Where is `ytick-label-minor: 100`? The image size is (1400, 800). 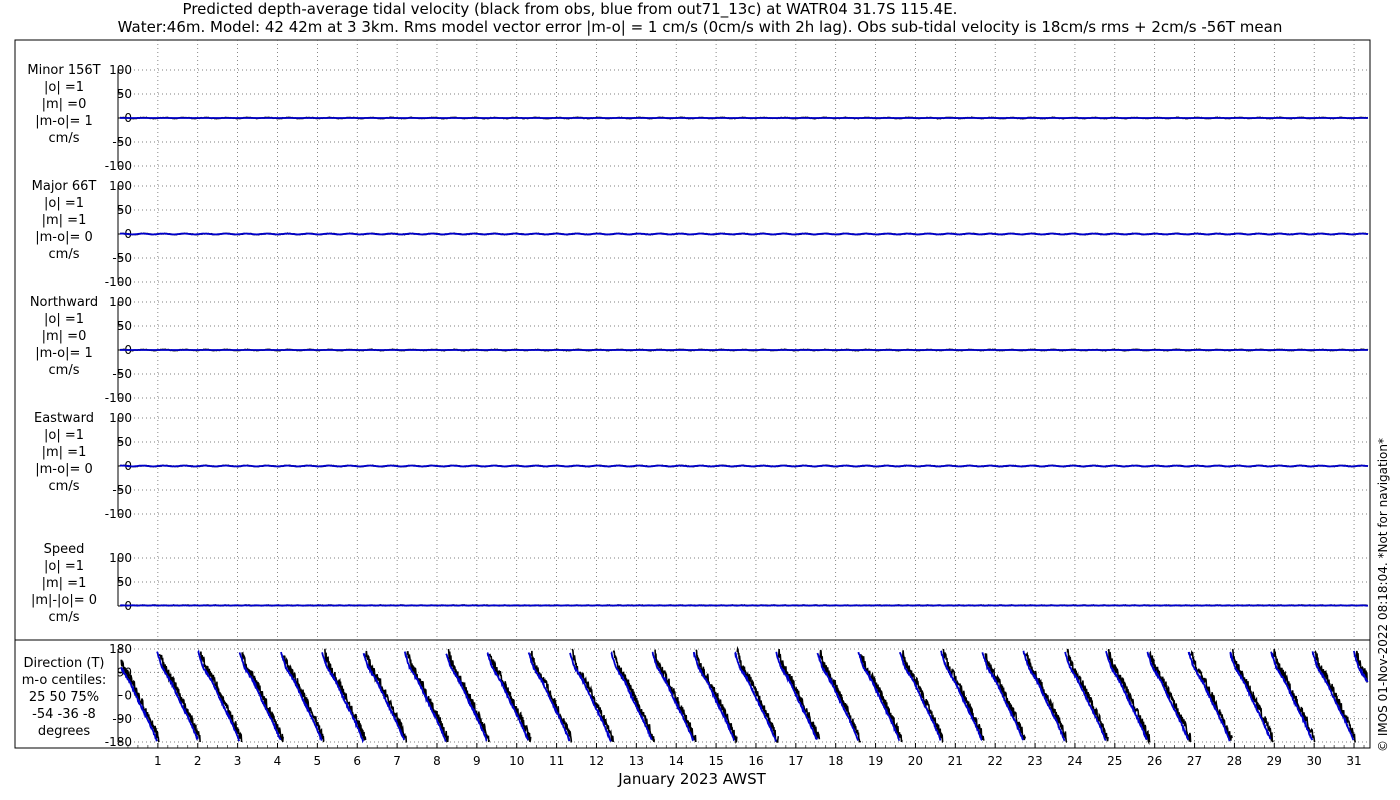 ytick-label-minor: 100 is located at coordinates (120, 70).